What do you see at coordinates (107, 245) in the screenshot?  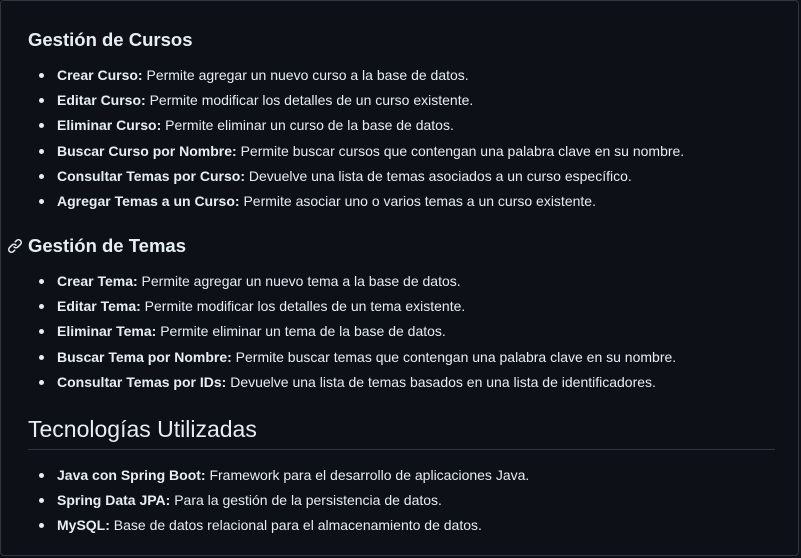 I see `heading-text: Gestión de Temas` at bounding box center [107, 245].